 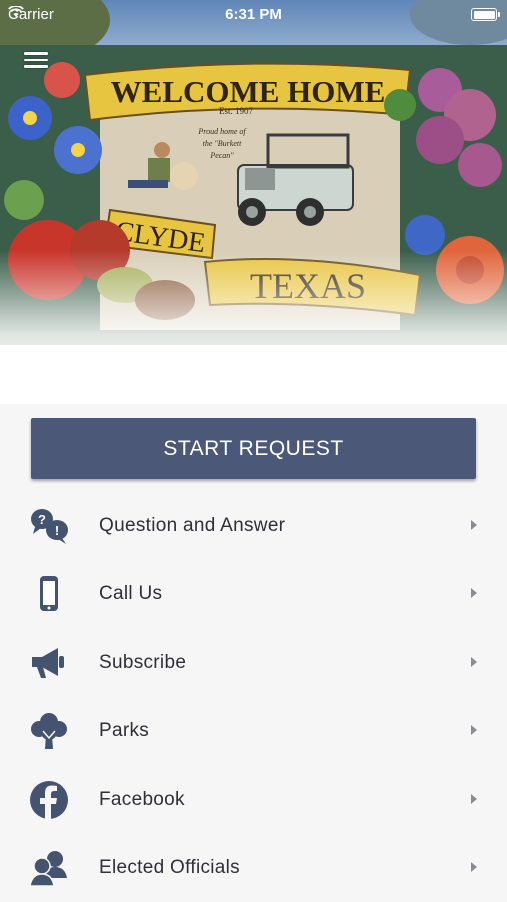 What do you see at coordinates (36, 61) in the screenshot?
I see `hamburger-menu-icon` at bounding box center [36, 61].